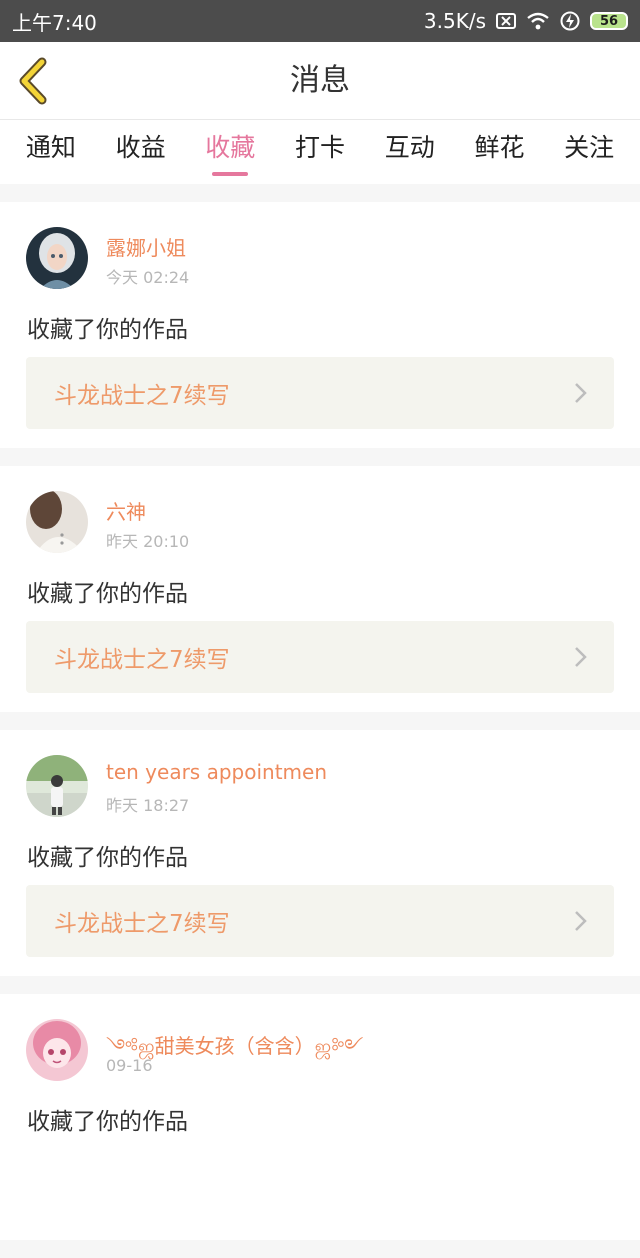 This screenshot has width=640, height=1258. I want to click on message-tabs: 通知 收益 收藏 打卡 互动 鲜花 关注, so click(320, 152).